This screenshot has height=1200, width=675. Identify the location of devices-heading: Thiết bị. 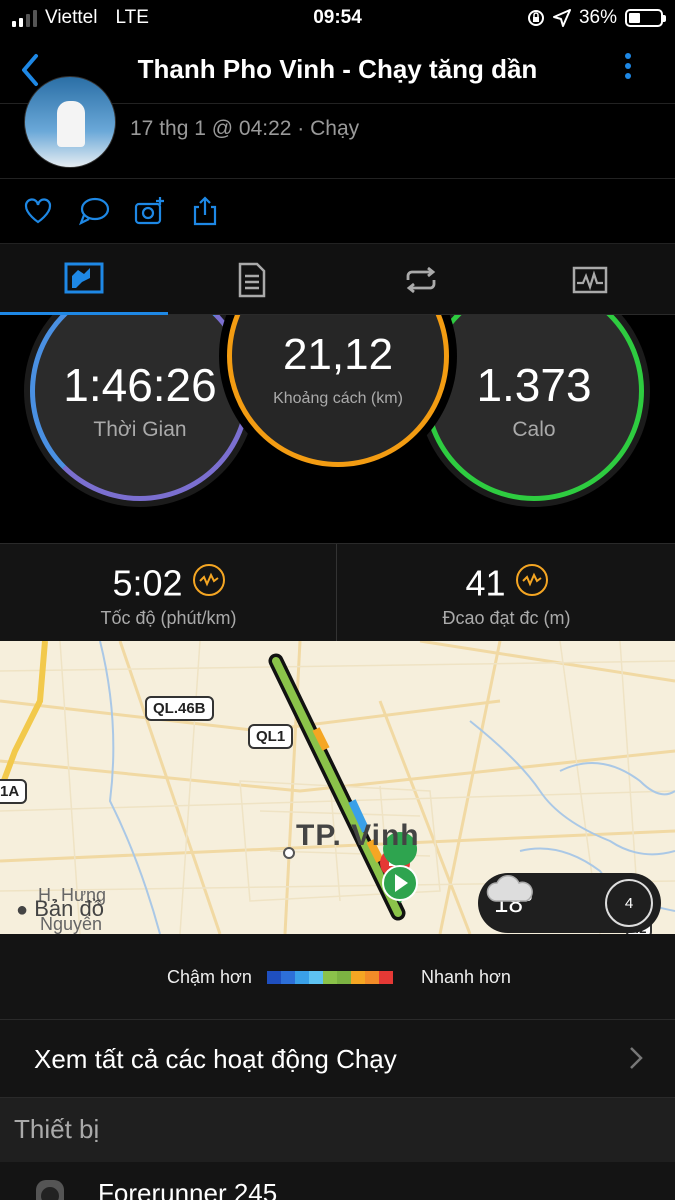
(57, 1129).